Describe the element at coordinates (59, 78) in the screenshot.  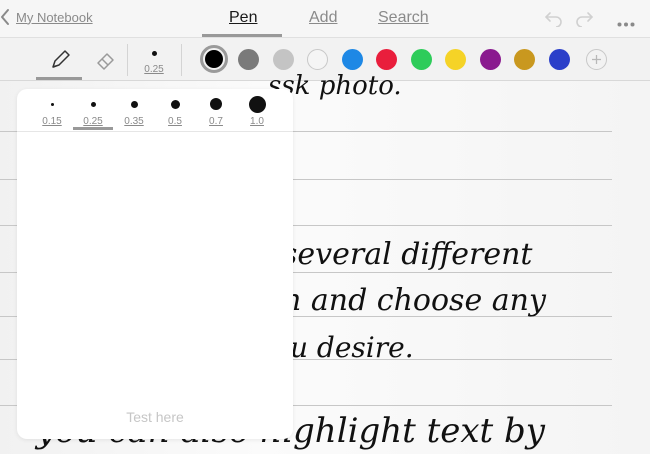
I see `selected-tool-indicator` at that location.